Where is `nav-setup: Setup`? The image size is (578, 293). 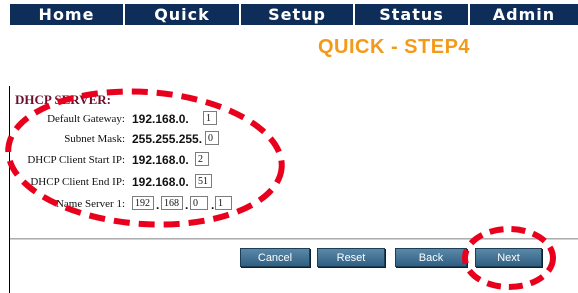
nav-setup: Setup is located at coordinates (297, 14).